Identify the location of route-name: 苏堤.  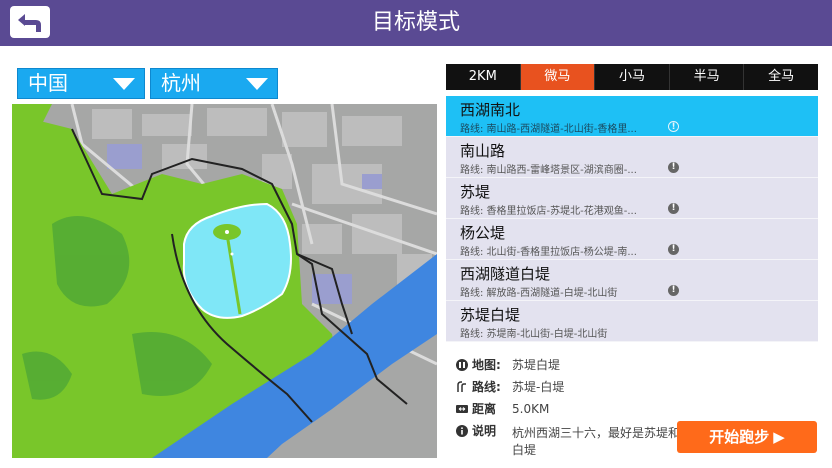
(475, 192).